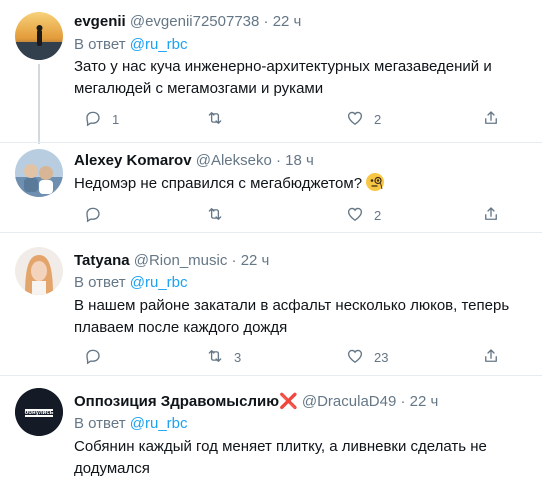 Image resolution: width=542 pixels, height=486 pixels. I want to click on like-count: 23, so click(381, 357).